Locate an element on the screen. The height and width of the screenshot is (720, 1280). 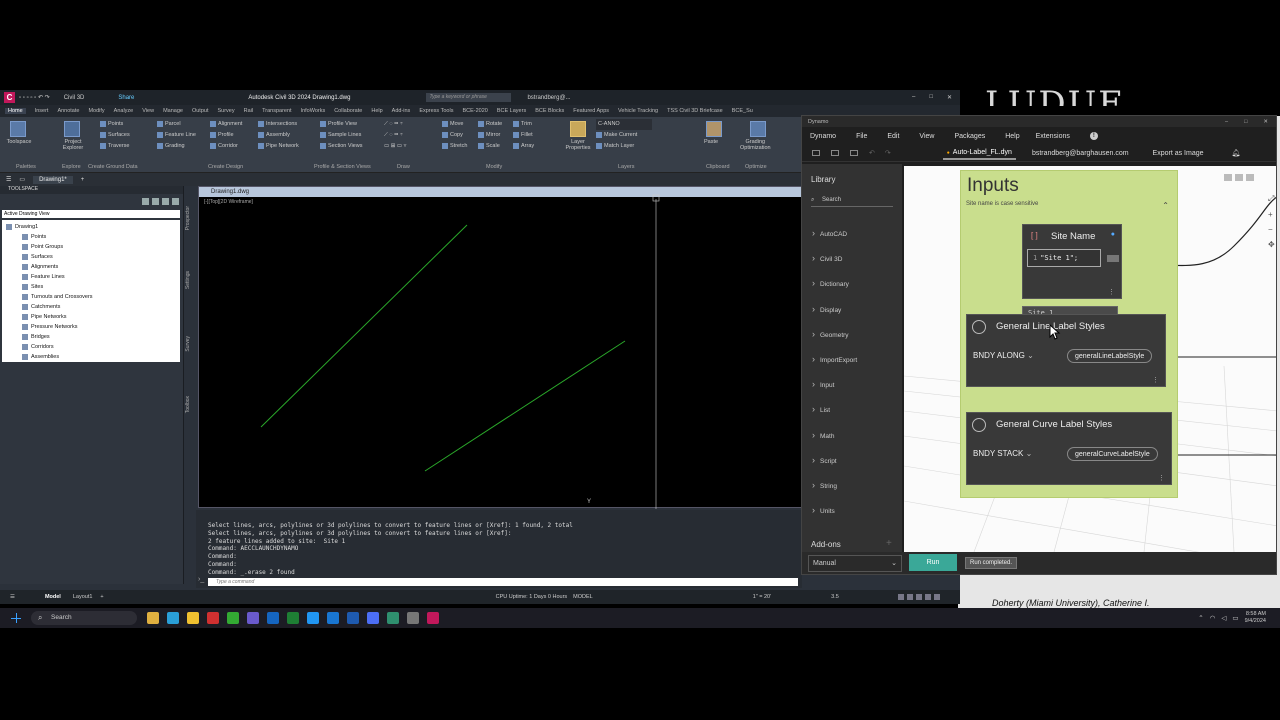
panel-label-layers: Layers is located at coordinates (626, 167).